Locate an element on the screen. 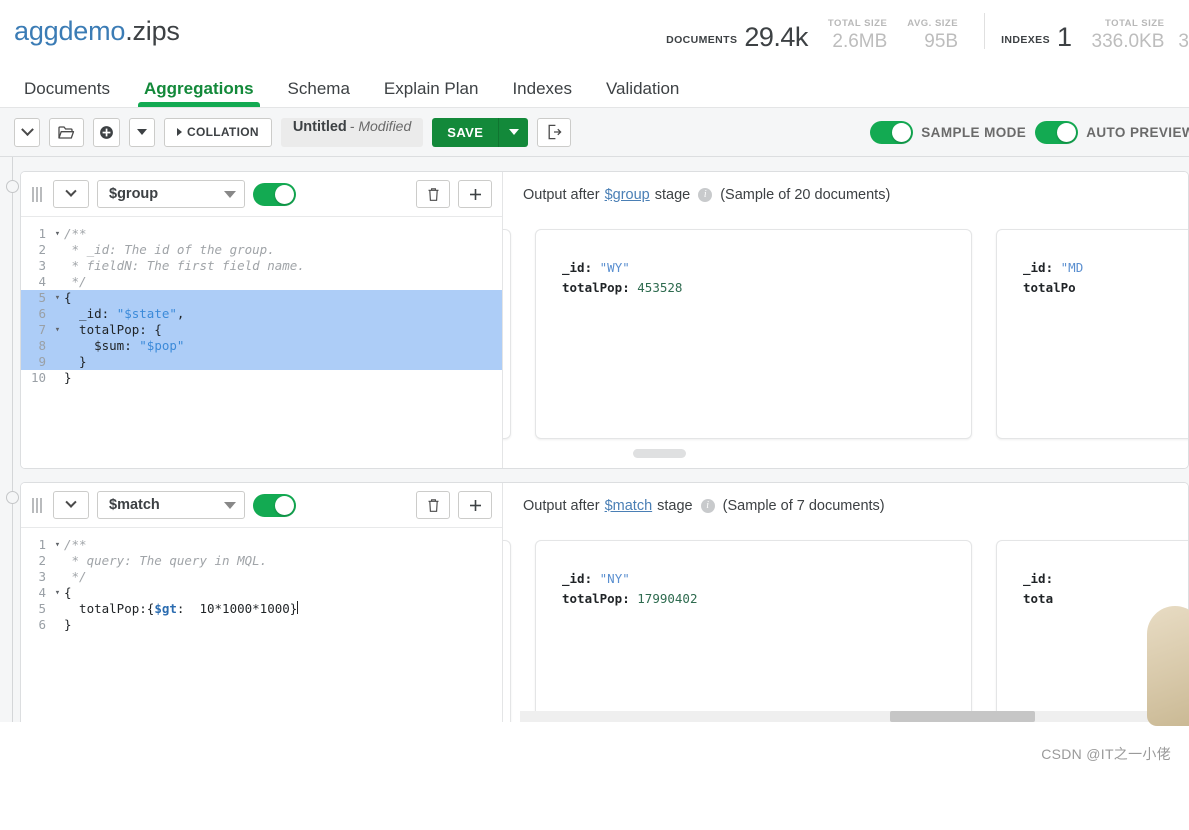  export-pipeline-button is located at coordinates (554, 132).